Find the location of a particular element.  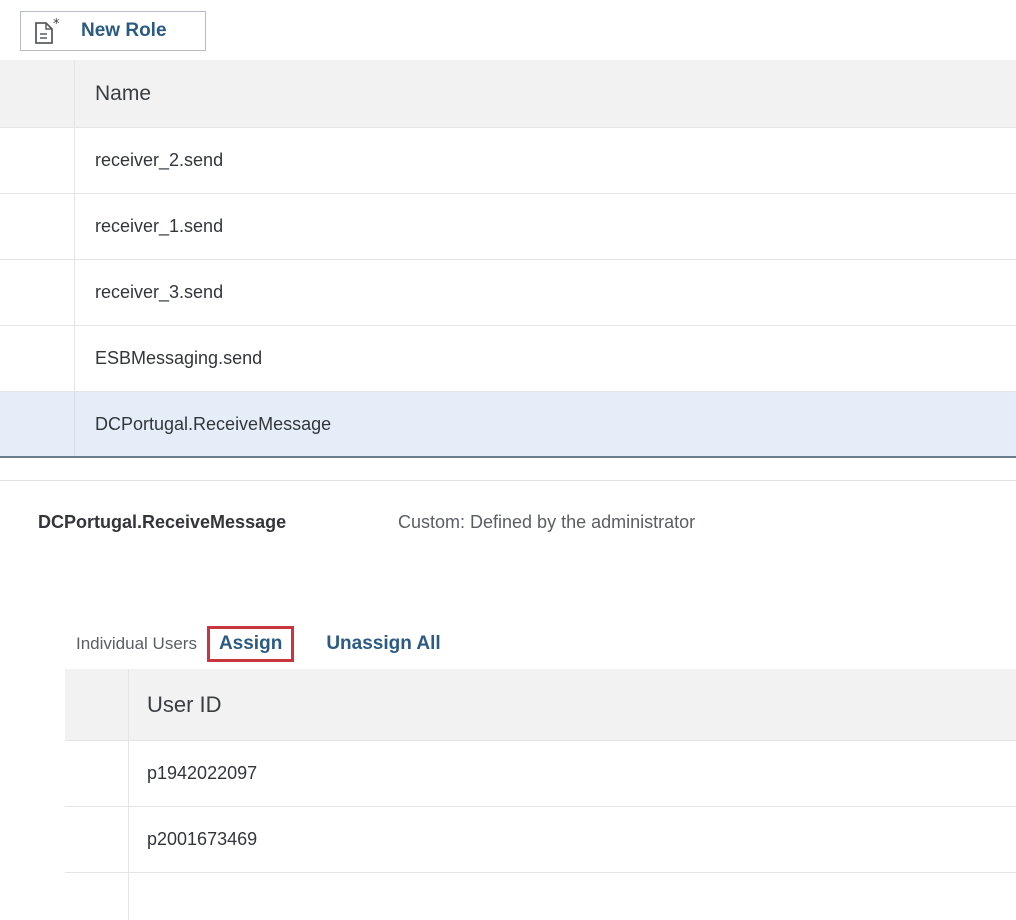

table-row: receiver_1.send is located at coordinates (508, 227).